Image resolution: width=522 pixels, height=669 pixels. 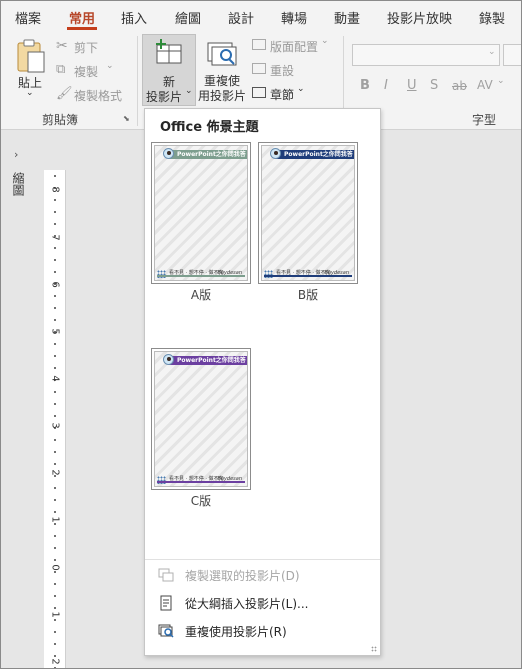 I want to click on font-size-dropdown, so click(x=512, y=55).